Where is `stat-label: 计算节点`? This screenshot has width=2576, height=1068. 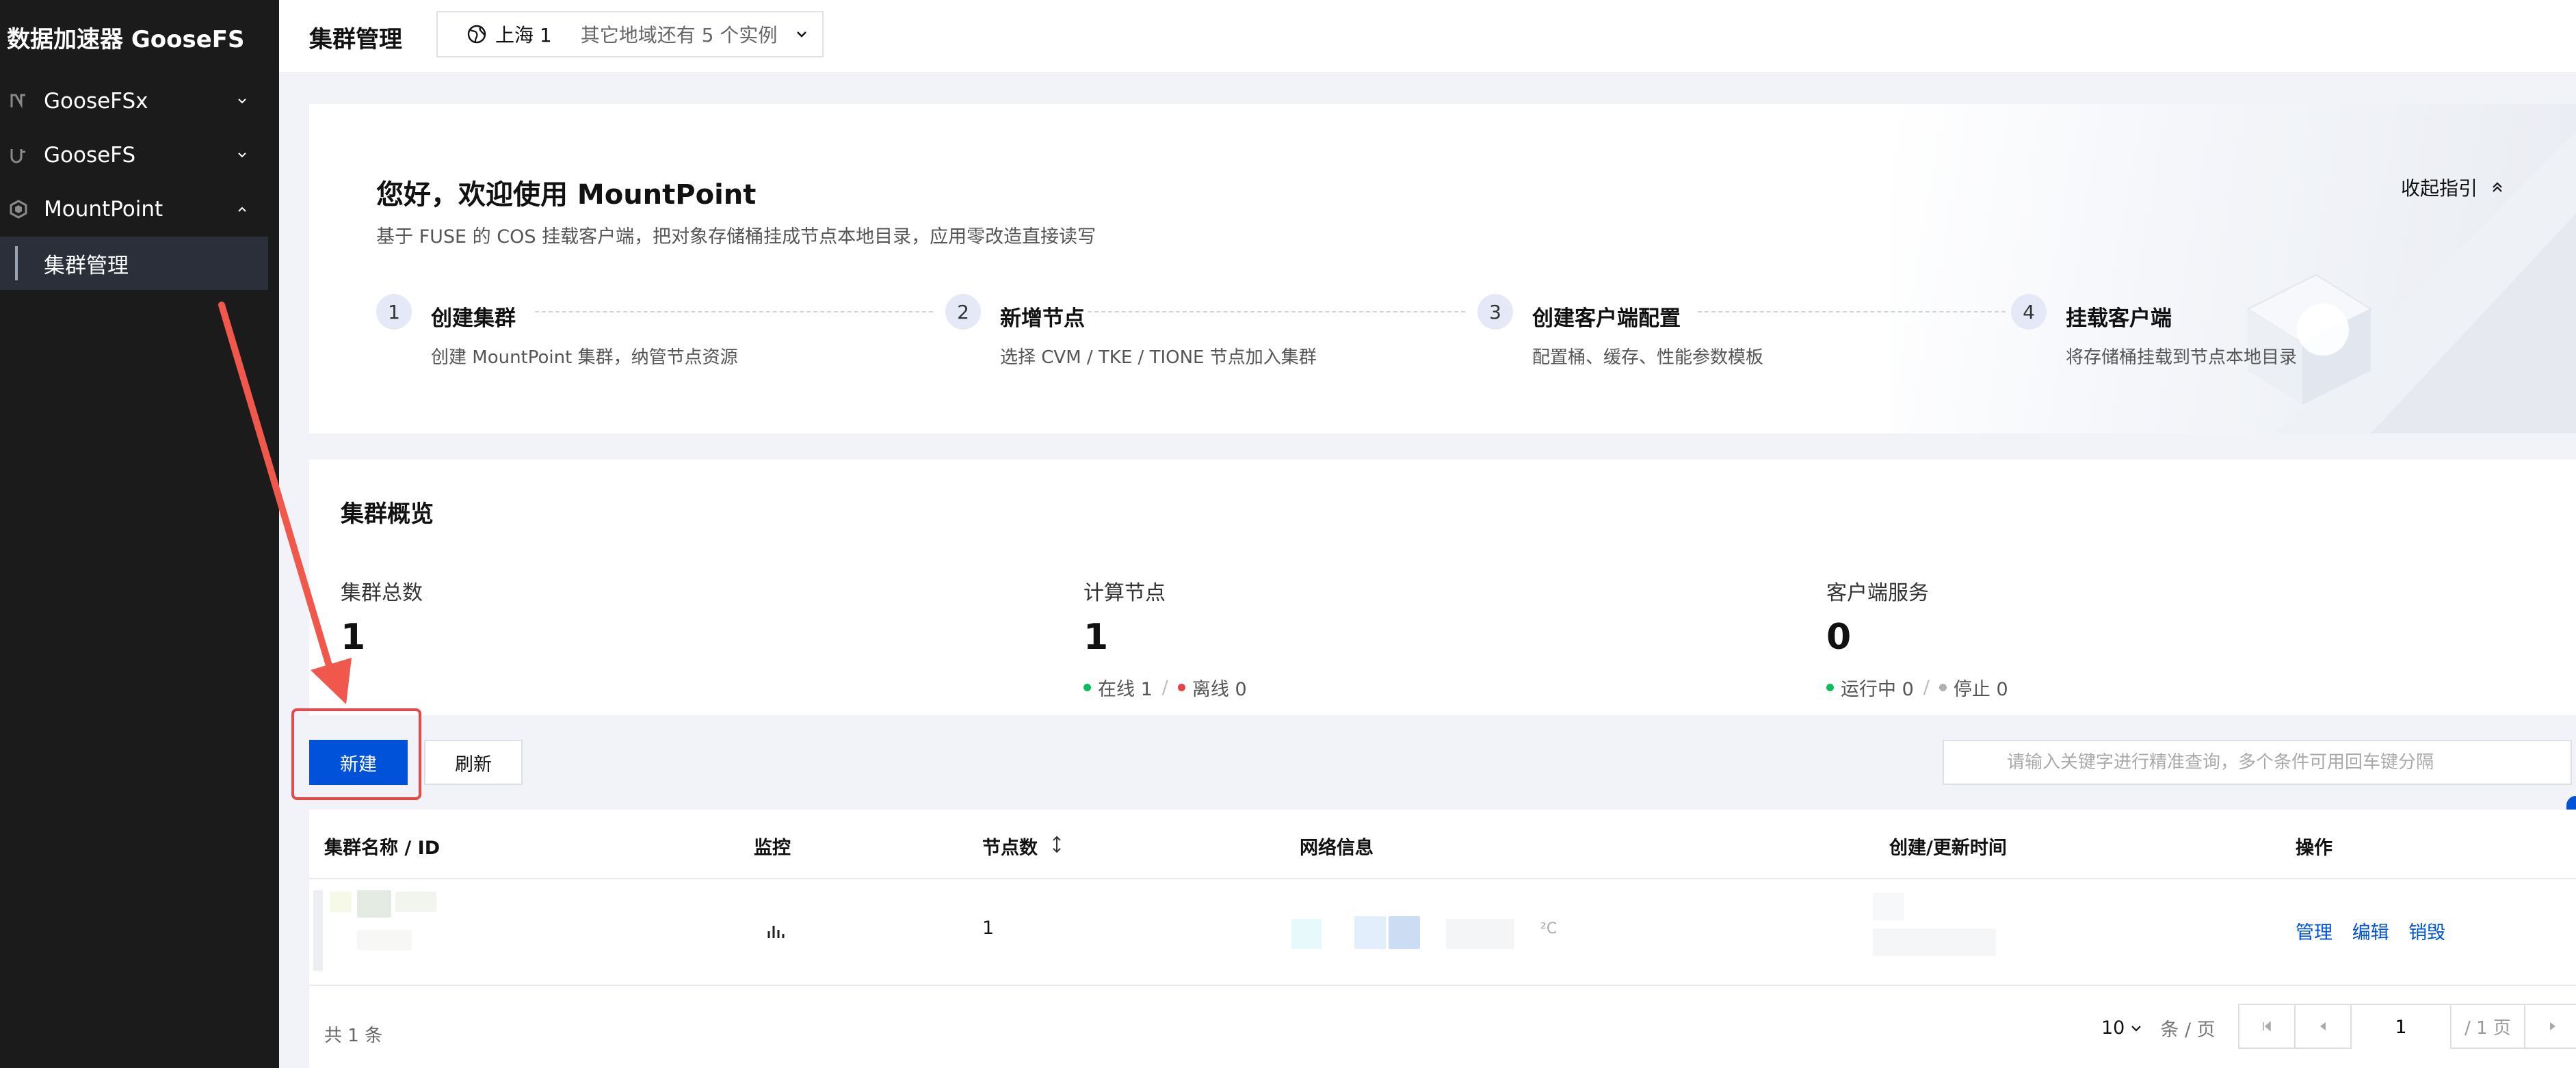 stat-label: 计算节点 is located at coordinates (1124, 593).